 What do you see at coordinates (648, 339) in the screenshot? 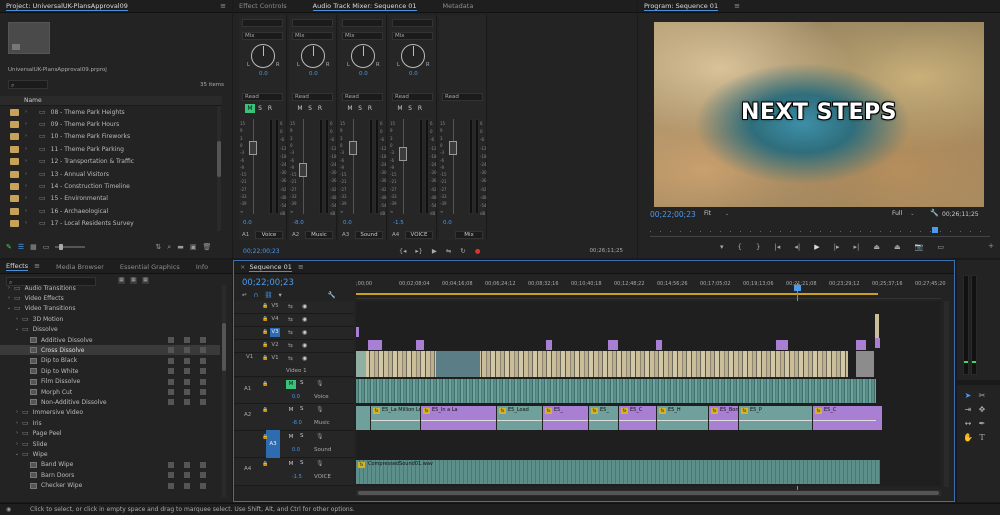
I see `video-track-area` at bounding box center [648, 339].